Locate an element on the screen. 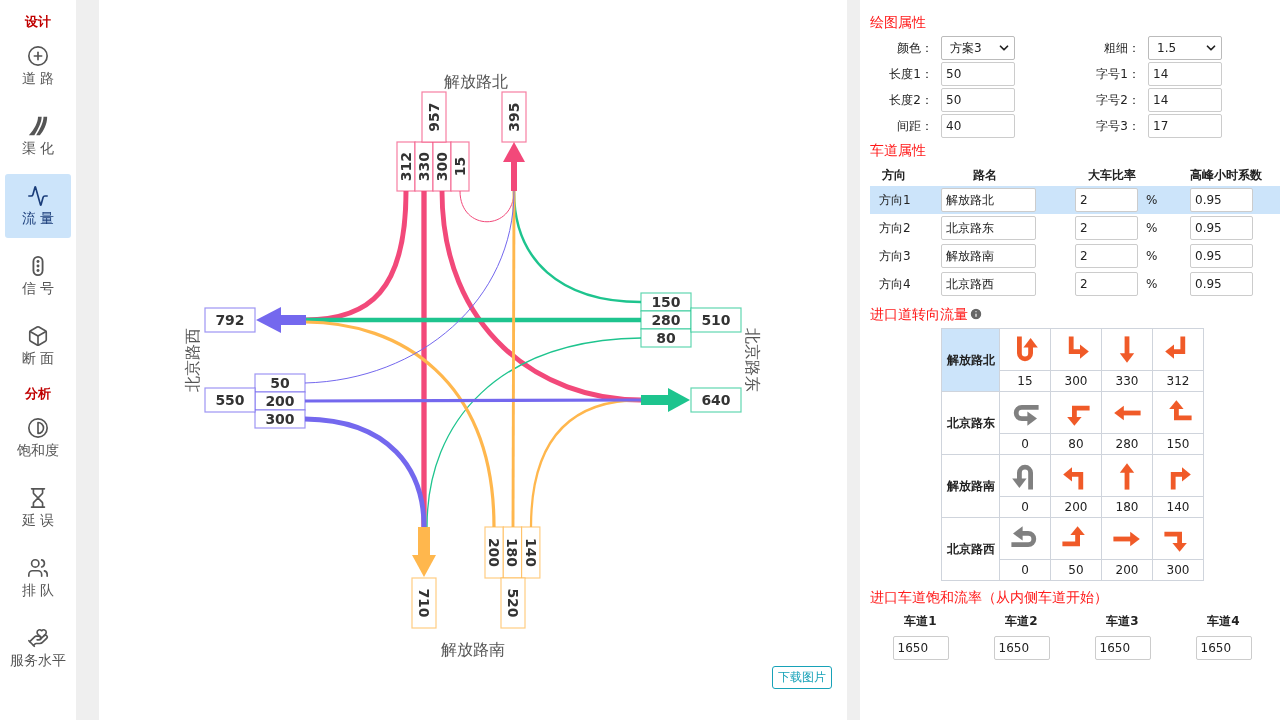 This screenshot has height=720, width=1280. curved-road-icon is located at coordinates (38, 125).